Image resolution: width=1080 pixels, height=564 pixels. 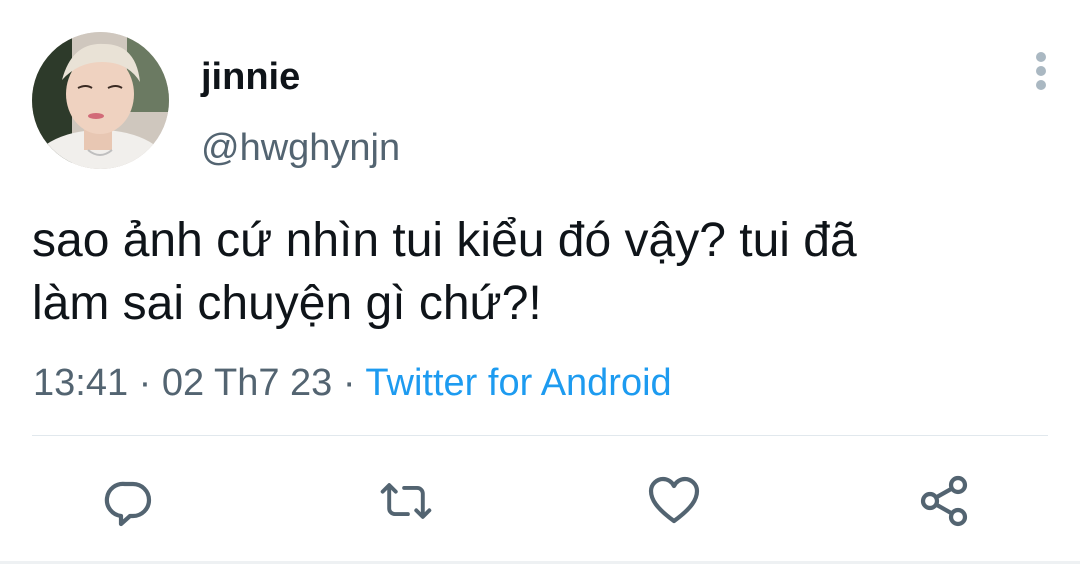 I want to click on like-button, so click(x=674, y=501).